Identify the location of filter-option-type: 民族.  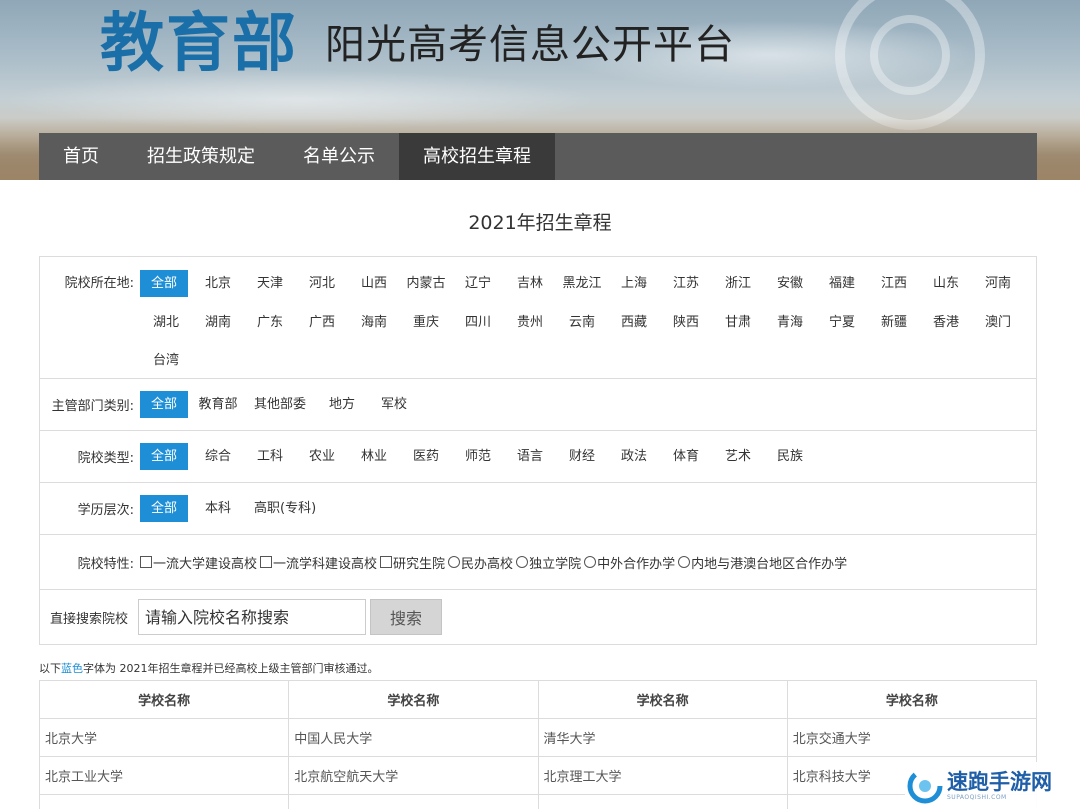
(790, 456).